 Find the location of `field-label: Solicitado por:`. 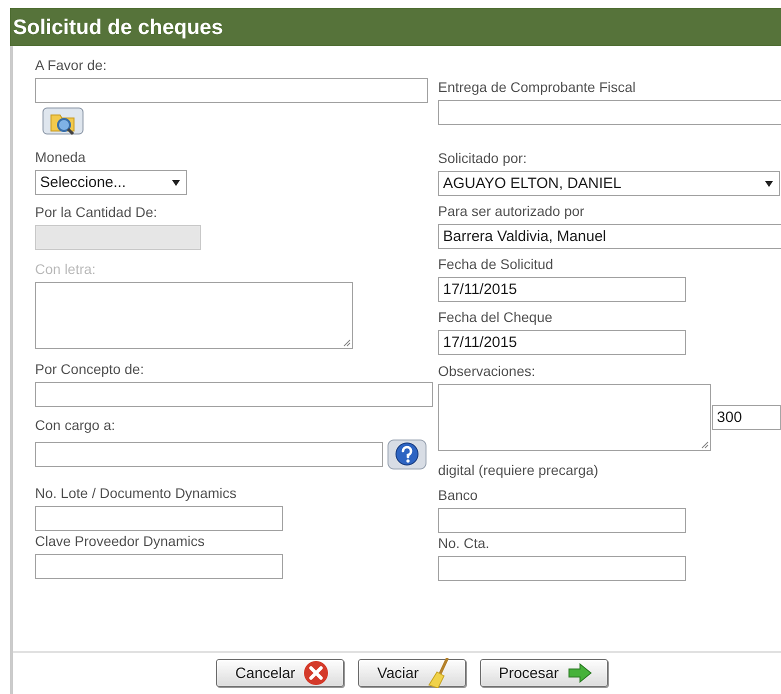

field-label: Solicitado por: is located at coordinates (482, 158).